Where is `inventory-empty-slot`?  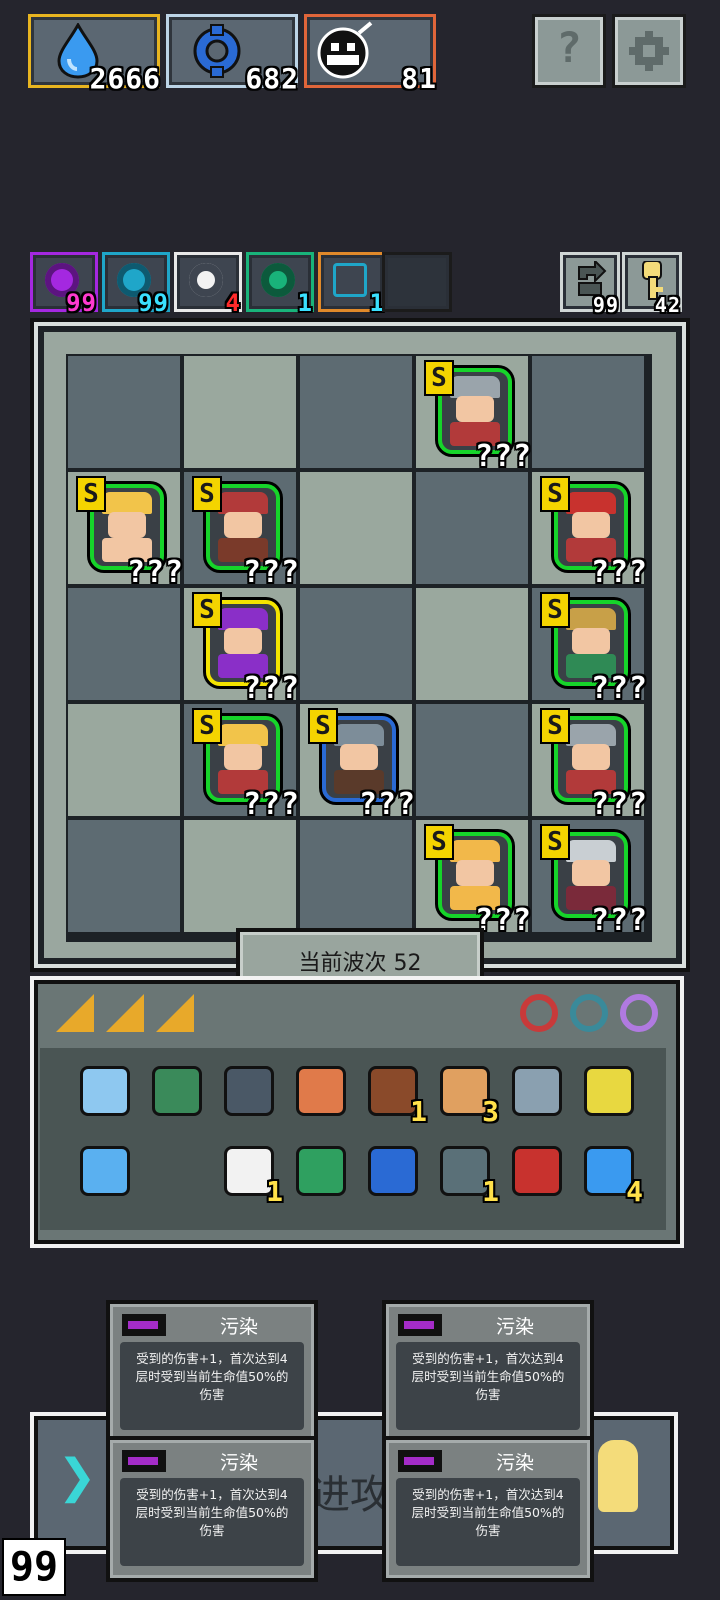 inventory-empty-slot is located at coordinates (174, 1168).